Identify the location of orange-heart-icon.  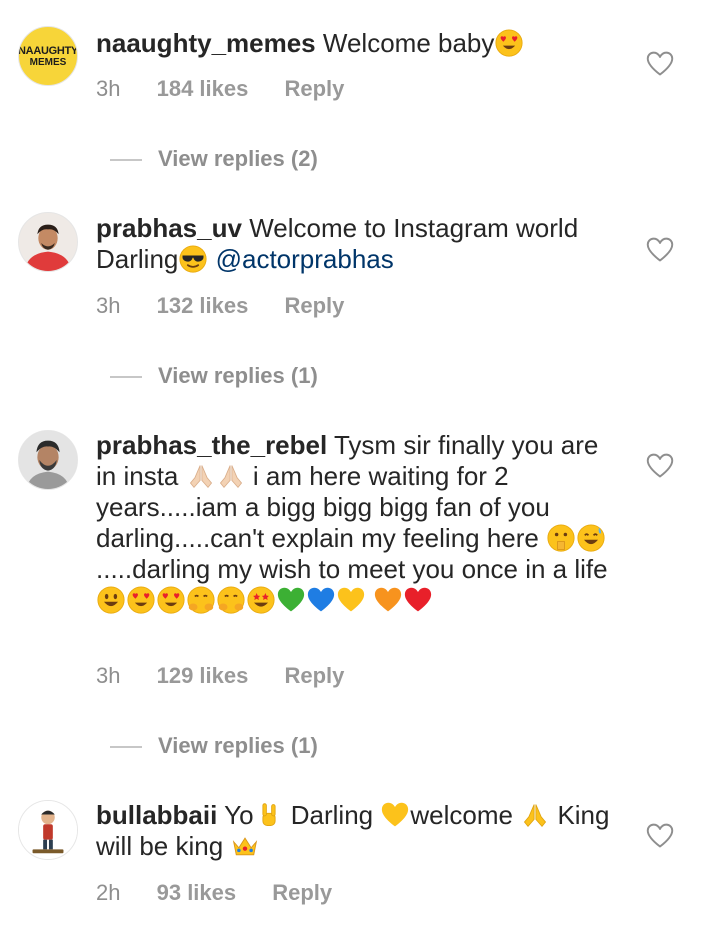
(388, 600).